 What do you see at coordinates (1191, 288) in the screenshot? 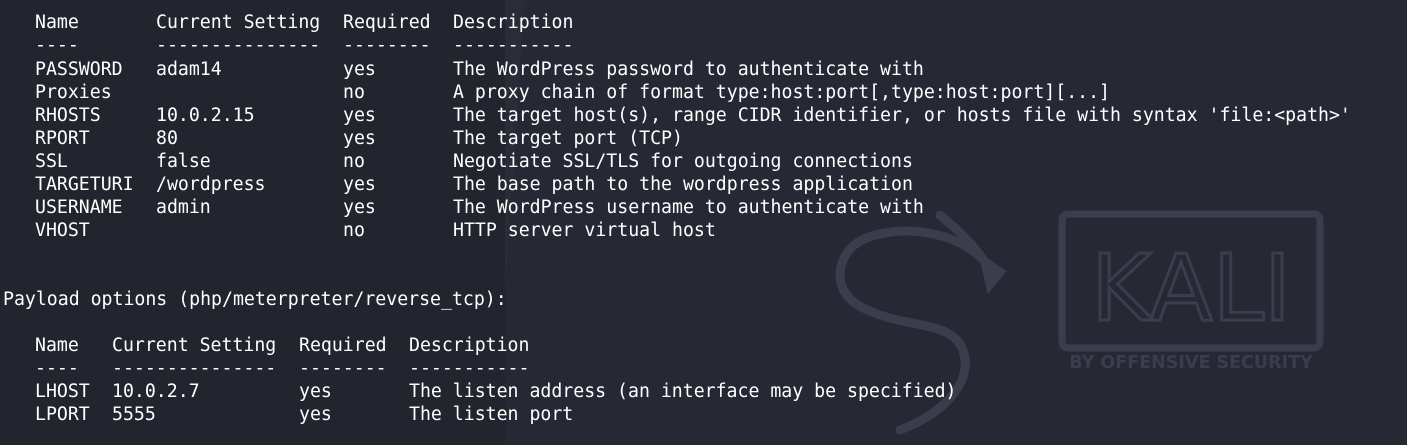
I see `kali-logo-text: KALI` at bounding box center [1191, 288].